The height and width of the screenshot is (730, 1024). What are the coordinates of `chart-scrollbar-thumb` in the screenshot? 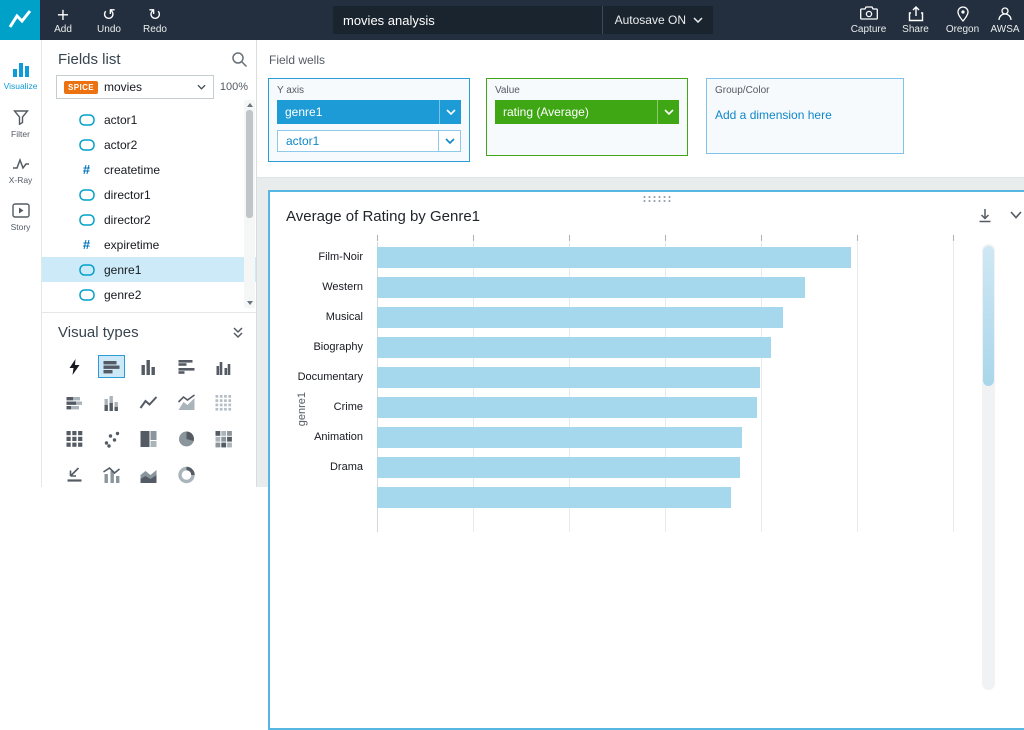 It's located at (988, 316).